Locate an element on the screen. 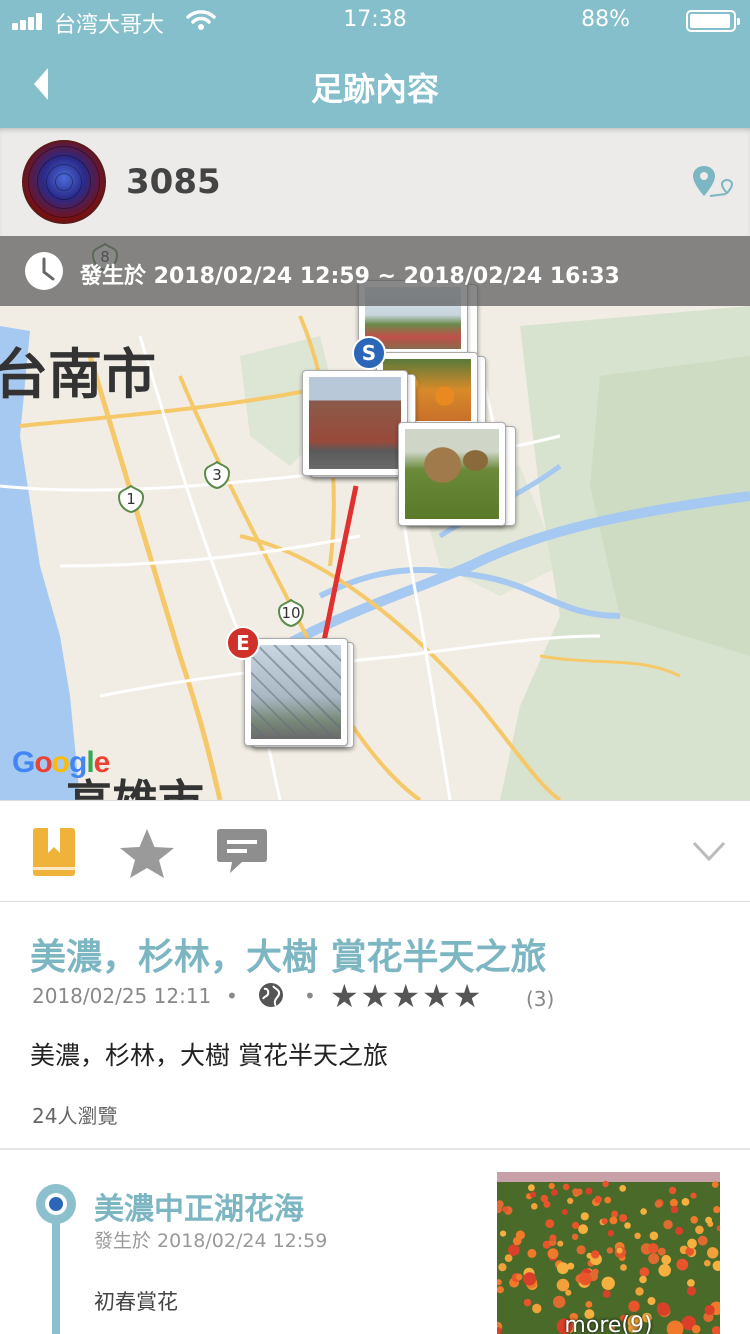 Image resolution: width=750 pixels, height=1334 pixels. username: 3085 is located at coordinates (173, 182).